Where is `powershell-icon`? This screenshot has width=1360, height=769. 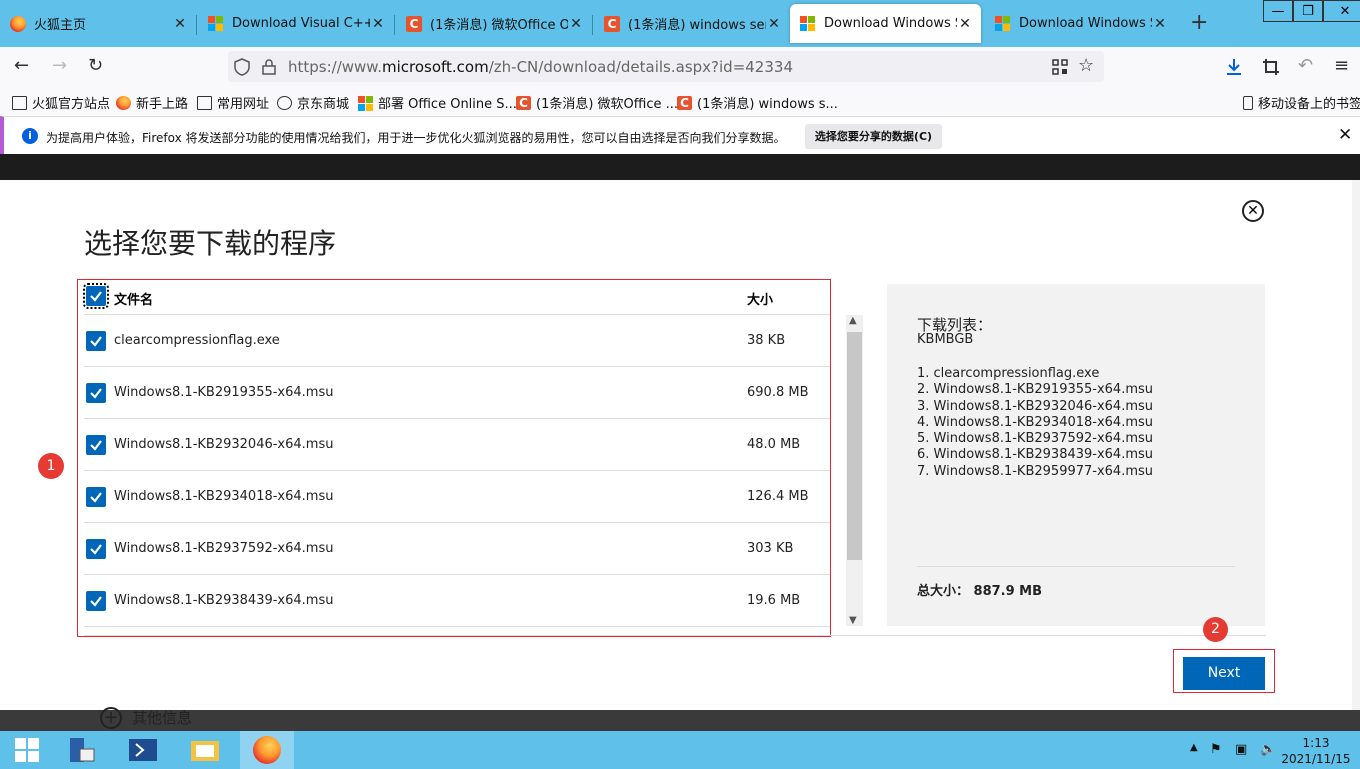
powershell-icon is located at coordinates (143, 750).